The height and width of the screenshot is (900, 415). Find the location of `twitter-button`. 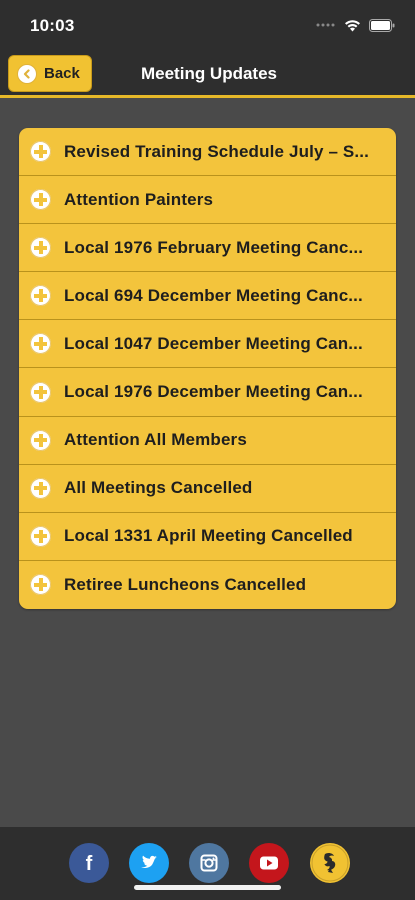

twitter-button is located at coordinates (149, 863).